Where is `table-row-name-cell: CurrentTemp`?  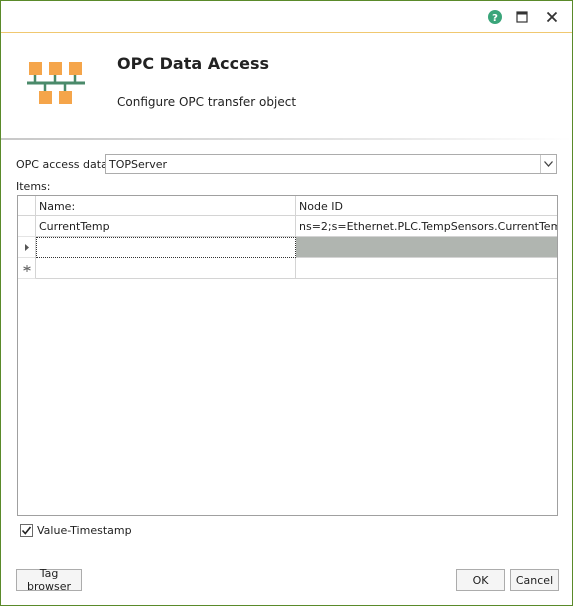
table-row-name-cell: CurrentTemp is located at coordinates (166, 226).